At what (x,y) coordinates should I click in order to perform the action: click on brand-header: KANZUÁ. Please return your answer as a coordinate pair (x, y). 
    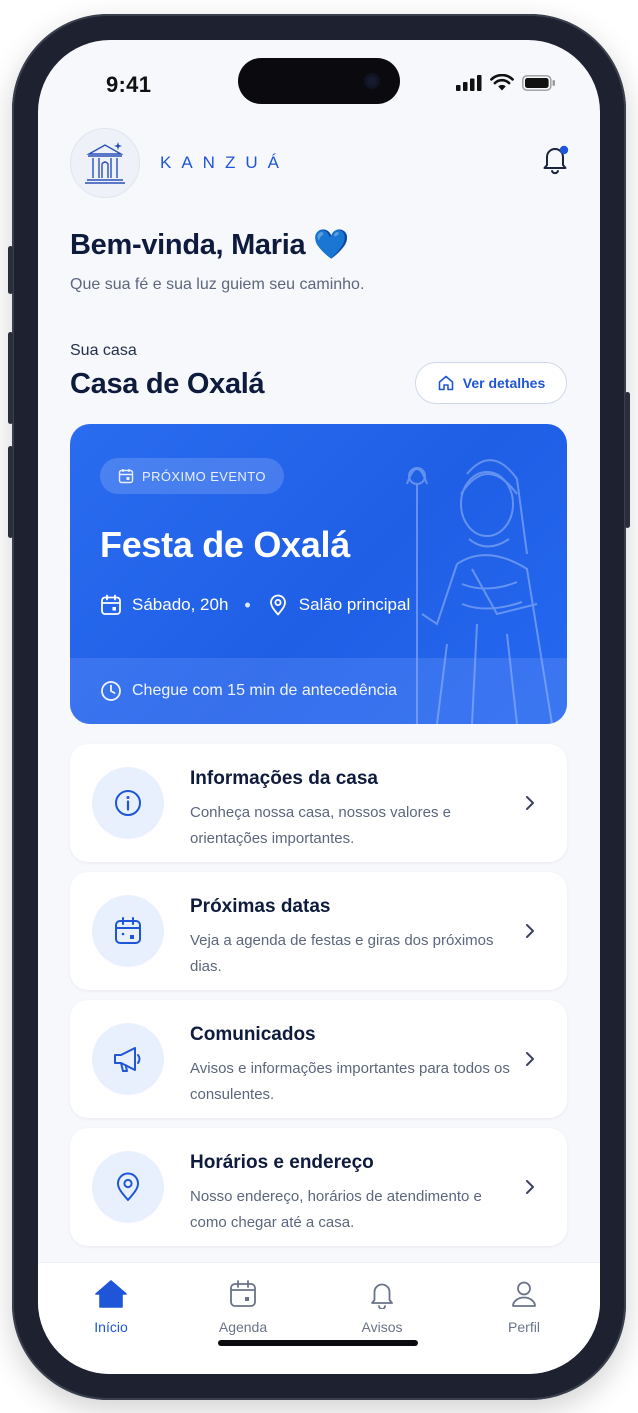
    Looking at the image, I should click on (179, 163).